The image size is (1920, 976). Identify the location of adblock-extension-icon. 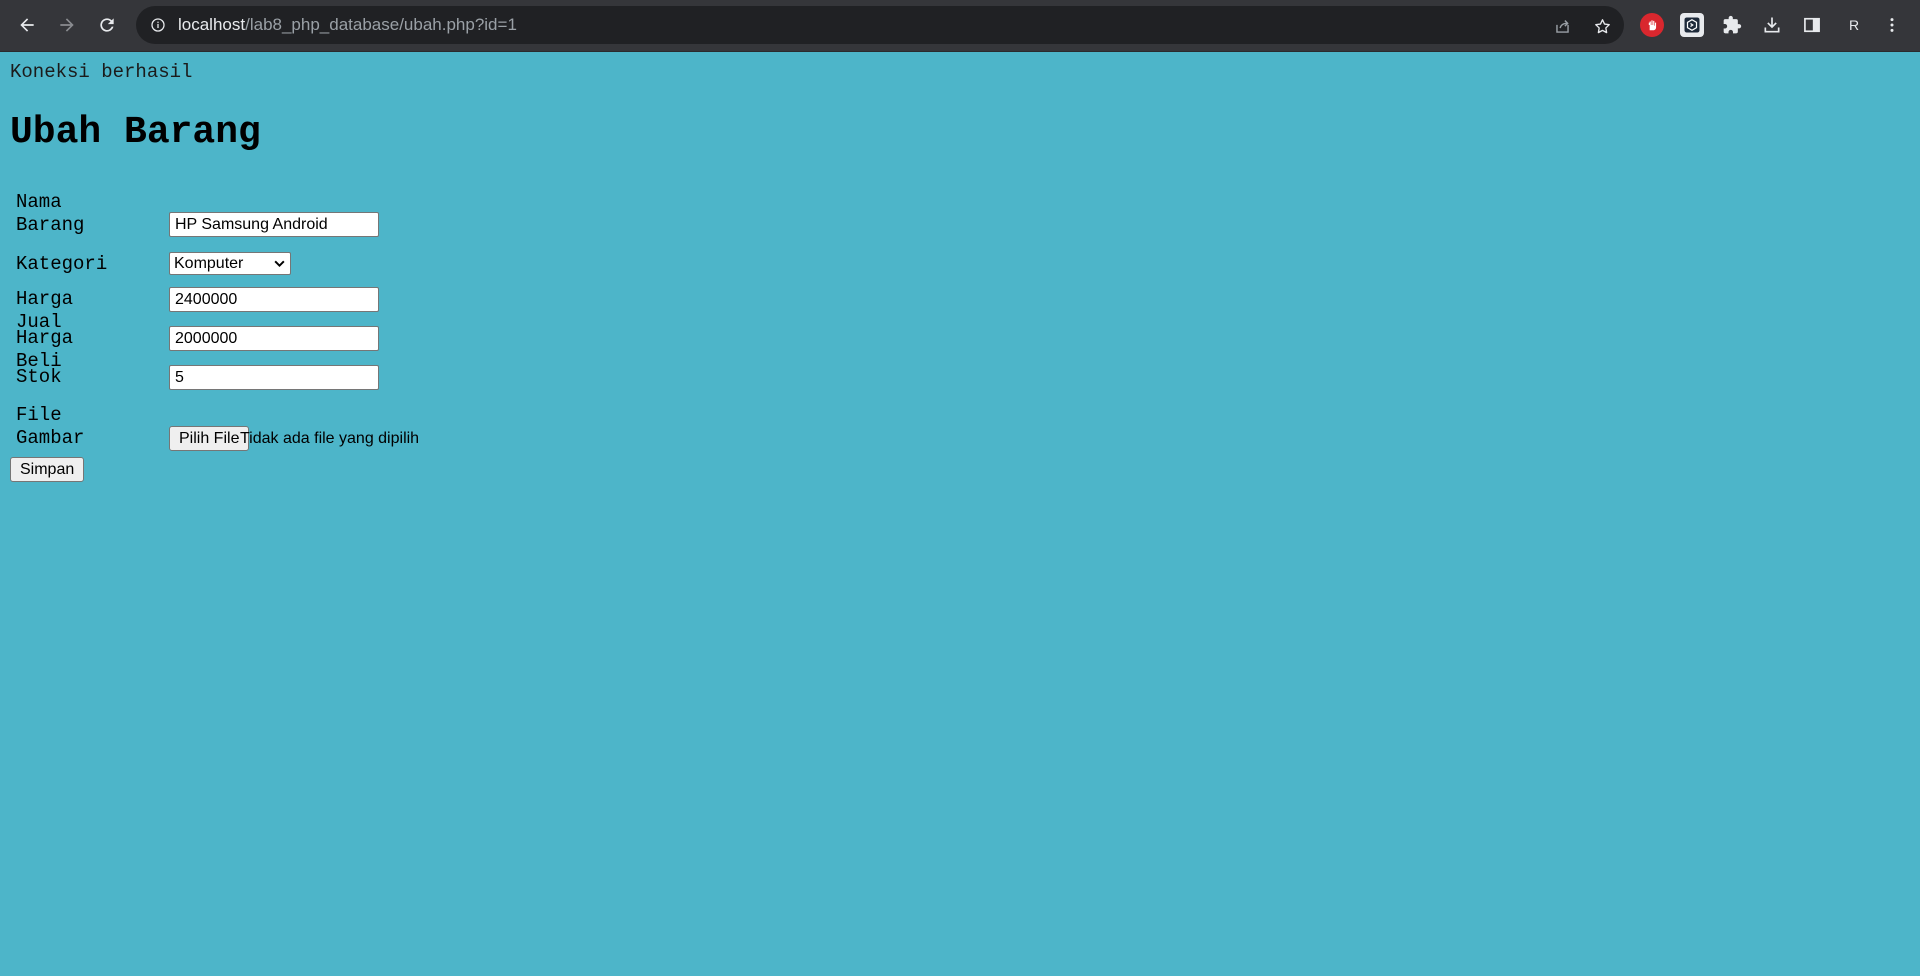
(1652, 25).